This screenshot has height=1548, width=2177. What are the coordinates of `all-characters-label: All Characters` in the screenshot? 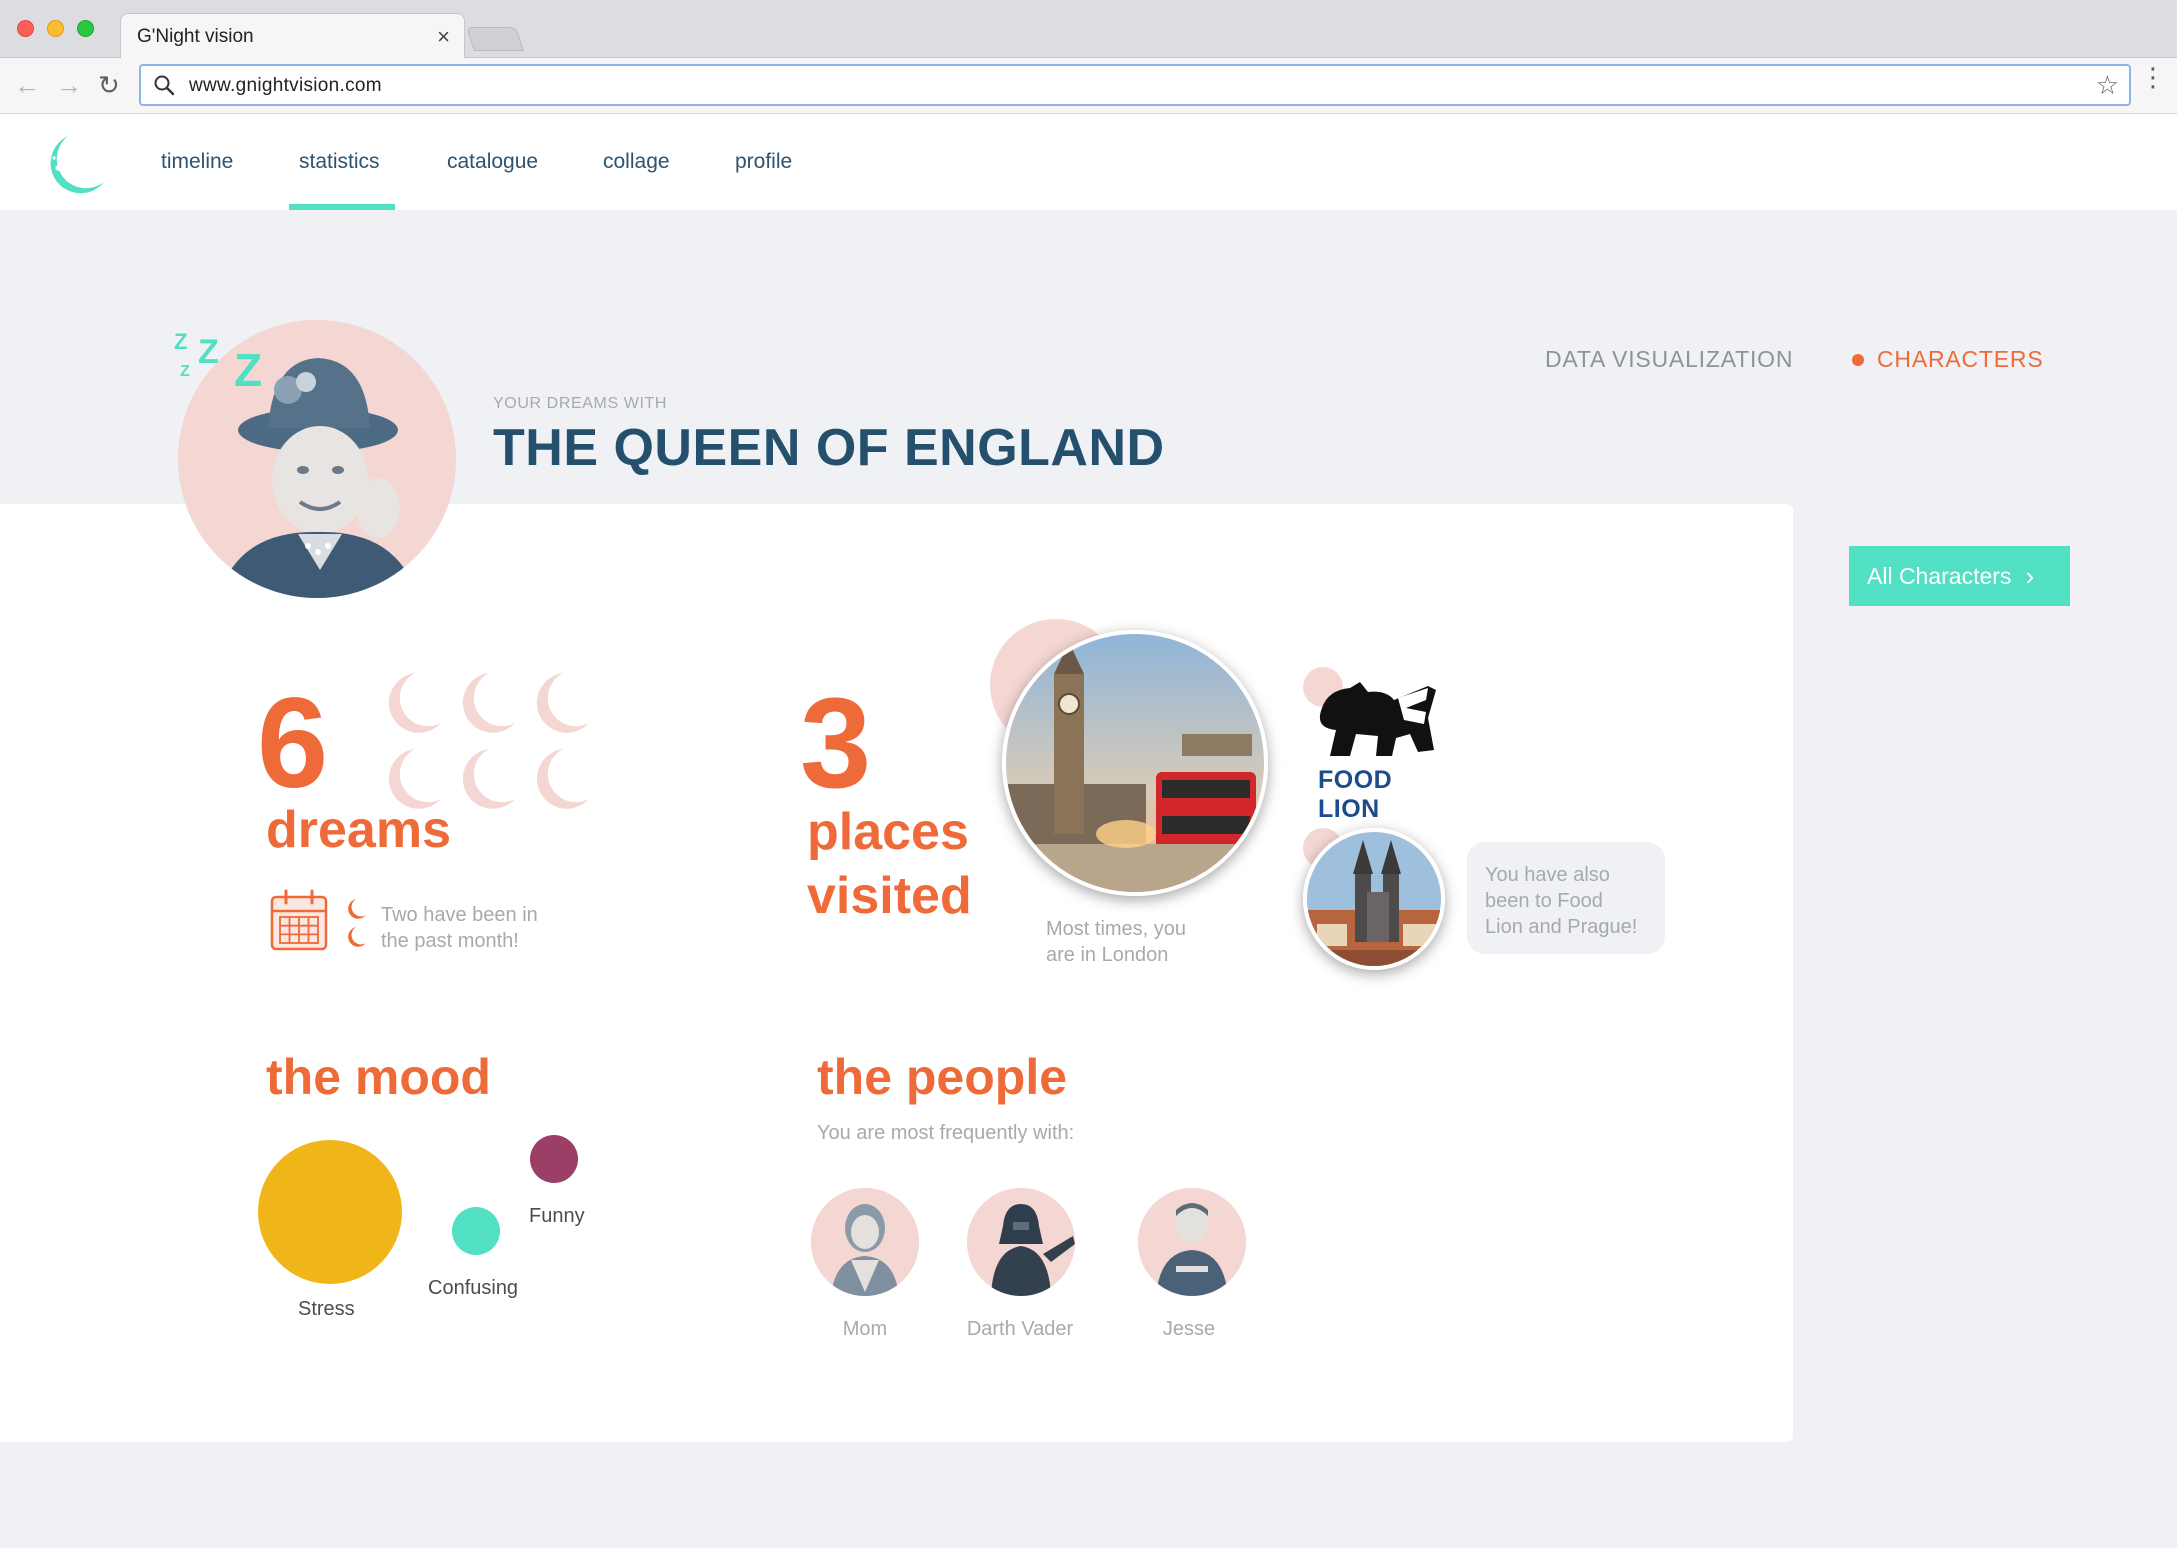 It's located at (1939, 575).